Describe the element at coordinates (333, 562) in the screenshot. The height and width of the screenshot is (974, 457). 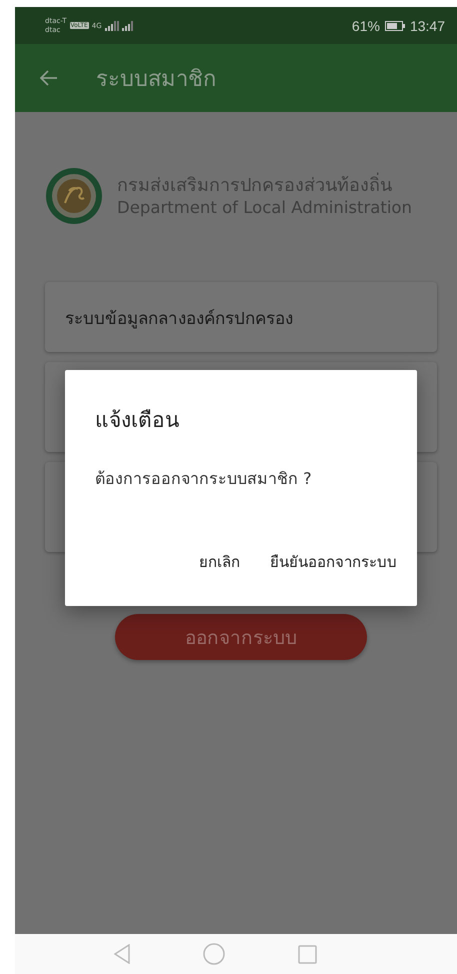
I see `dialog-button: ยืนยันออกจากระบบ` at that location.